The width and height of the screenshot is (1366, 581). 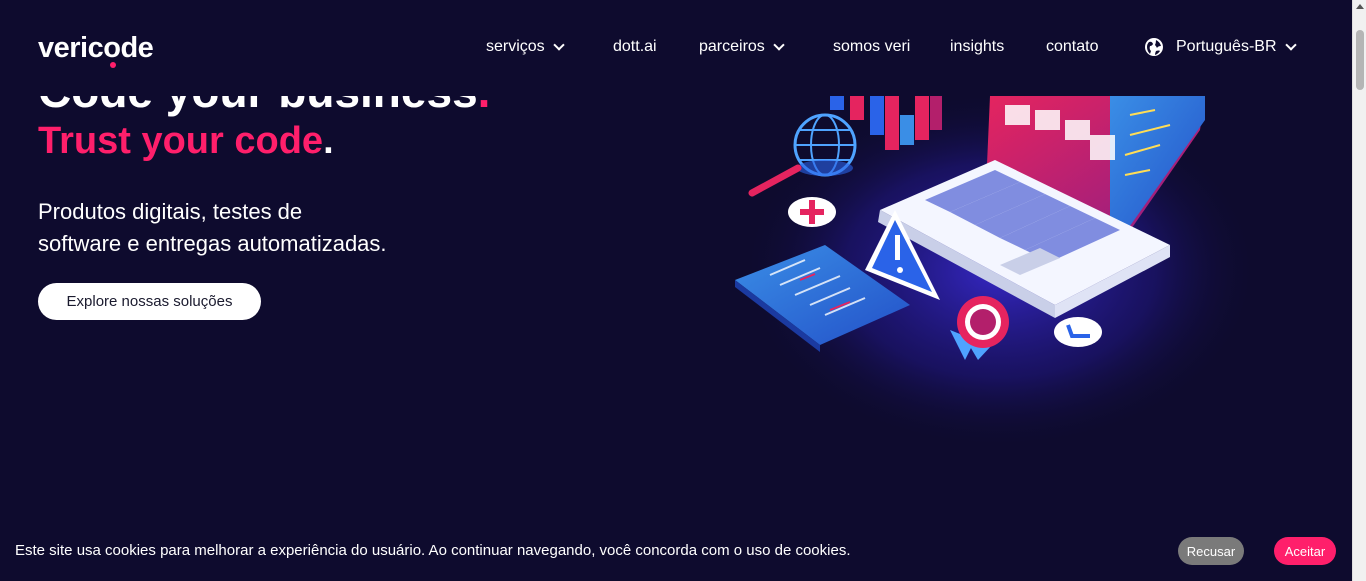 I want to click on scrollbar-thumb, so click(x=1360, y=60).